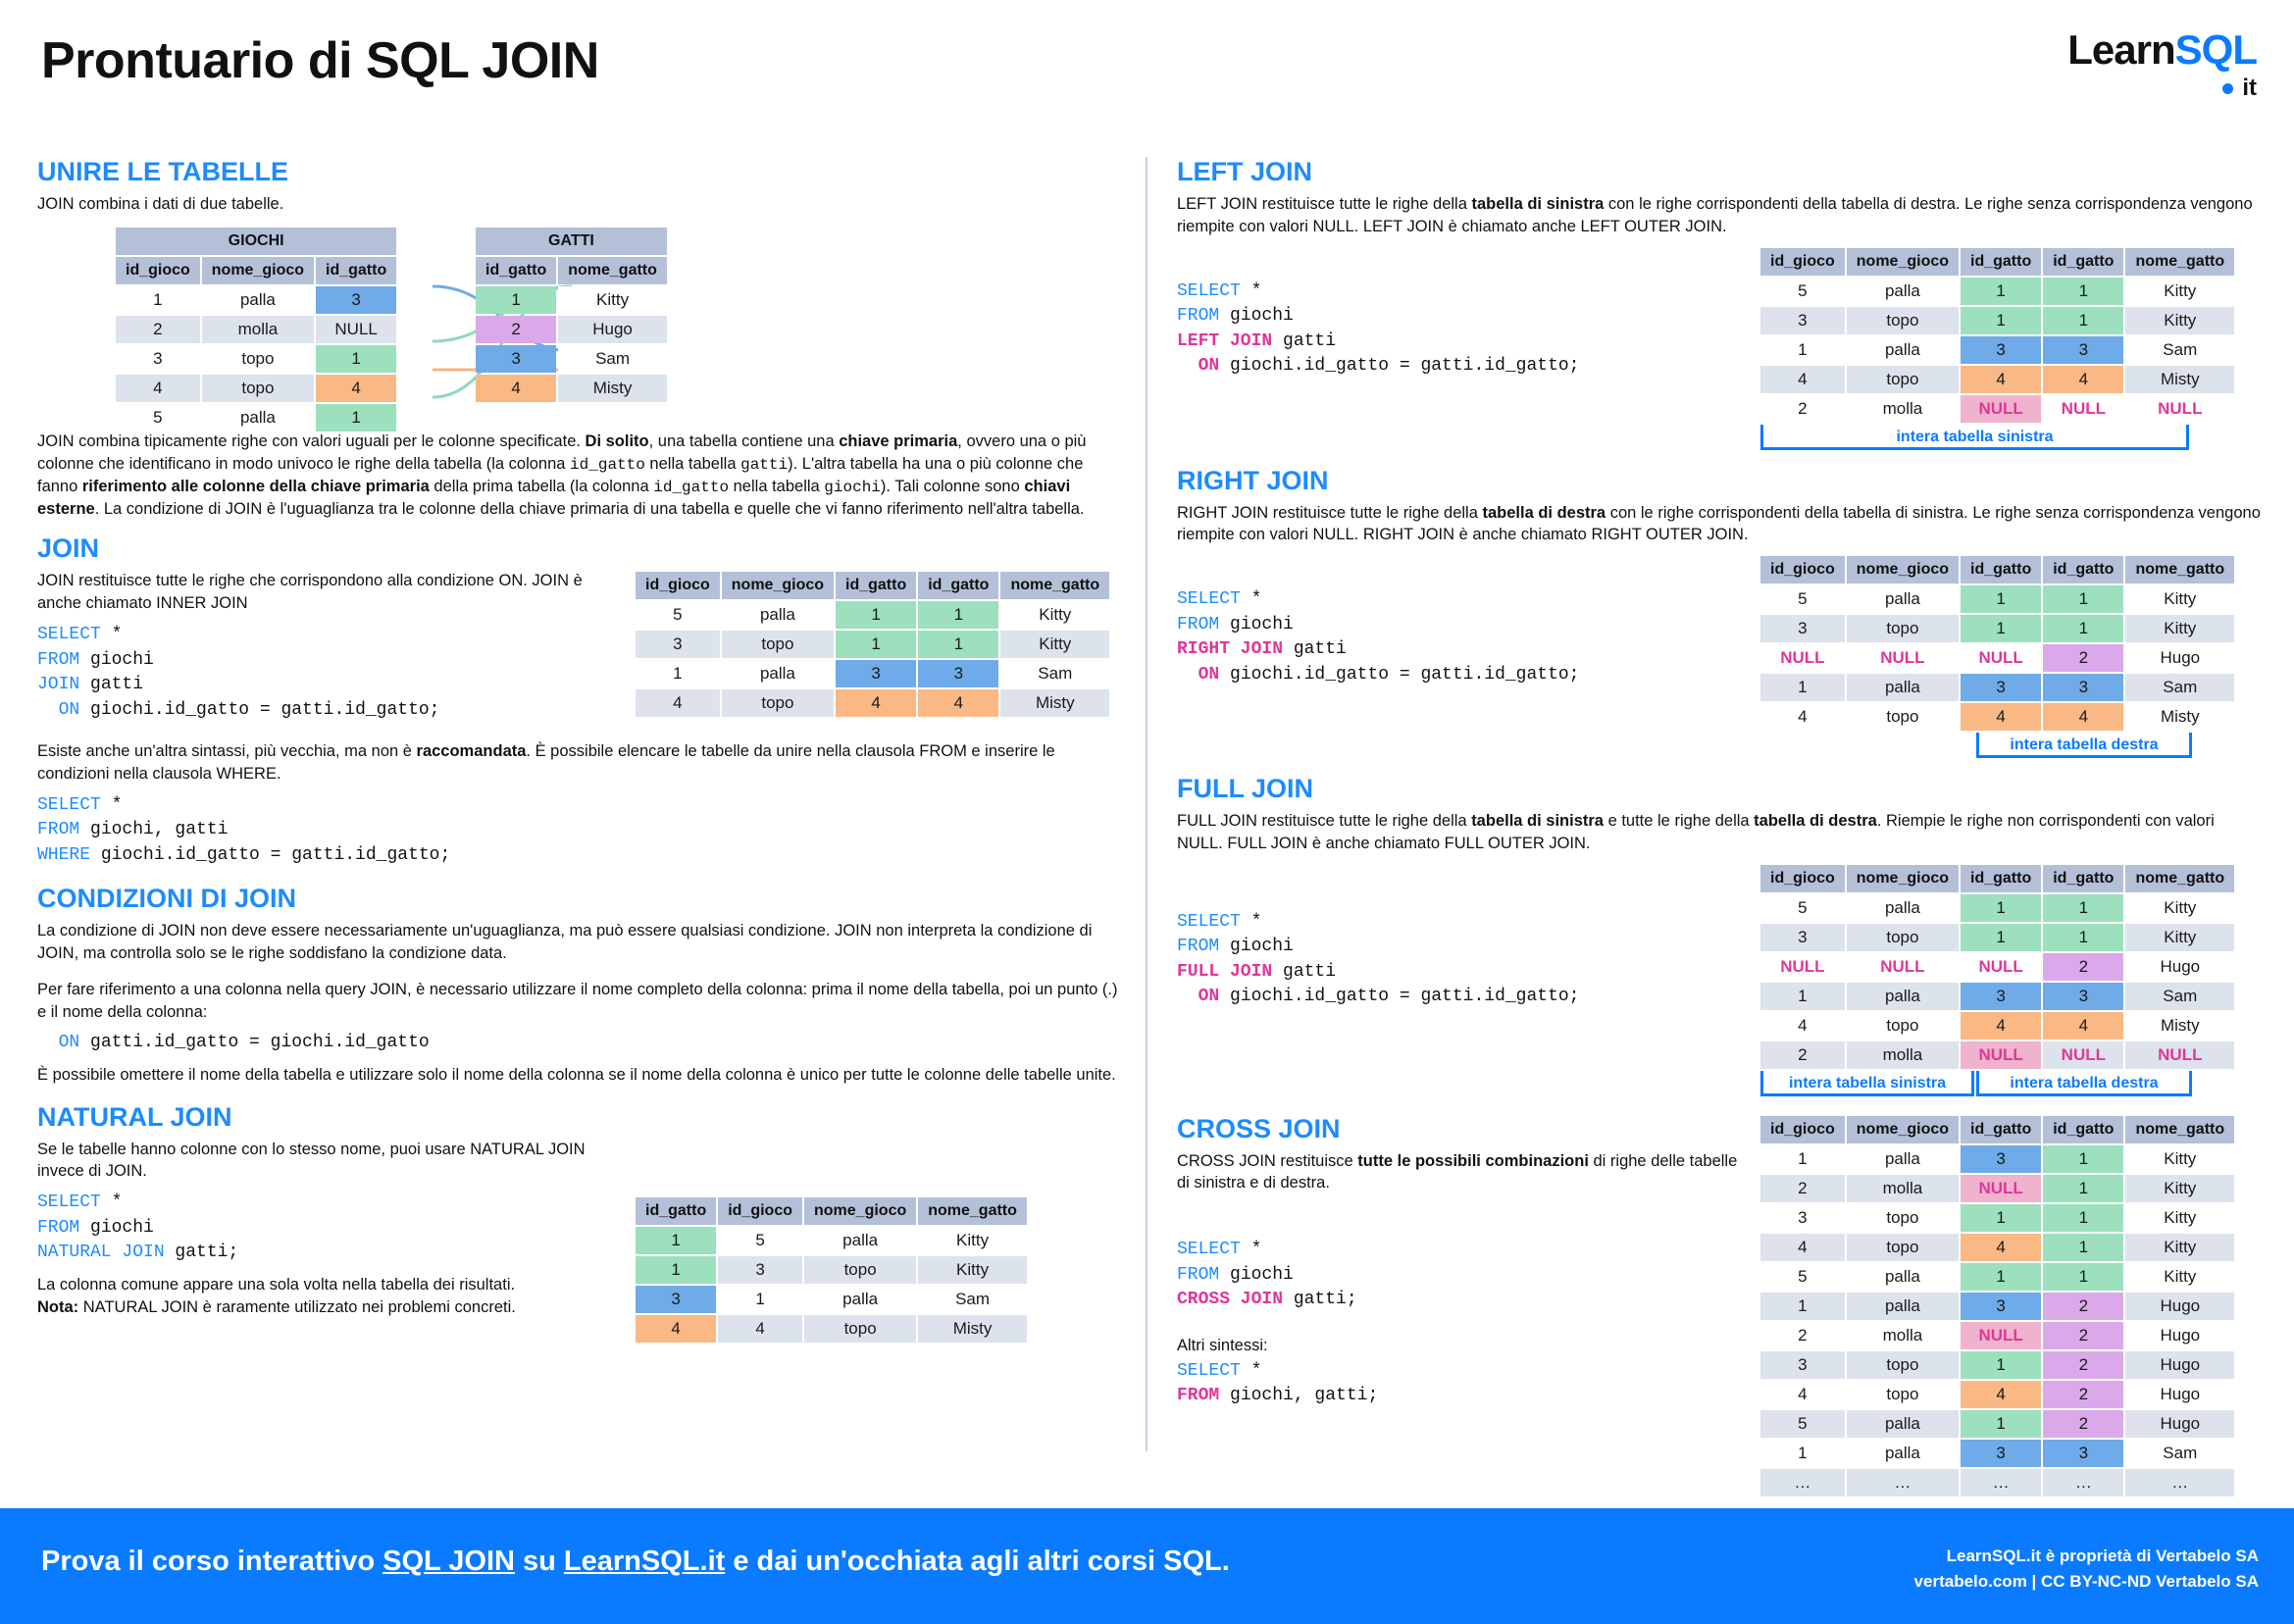  Describe the element at coordinates (2084, 746) in the screenshot. I see `right-join-bracket: intera tabella destra` at that location.